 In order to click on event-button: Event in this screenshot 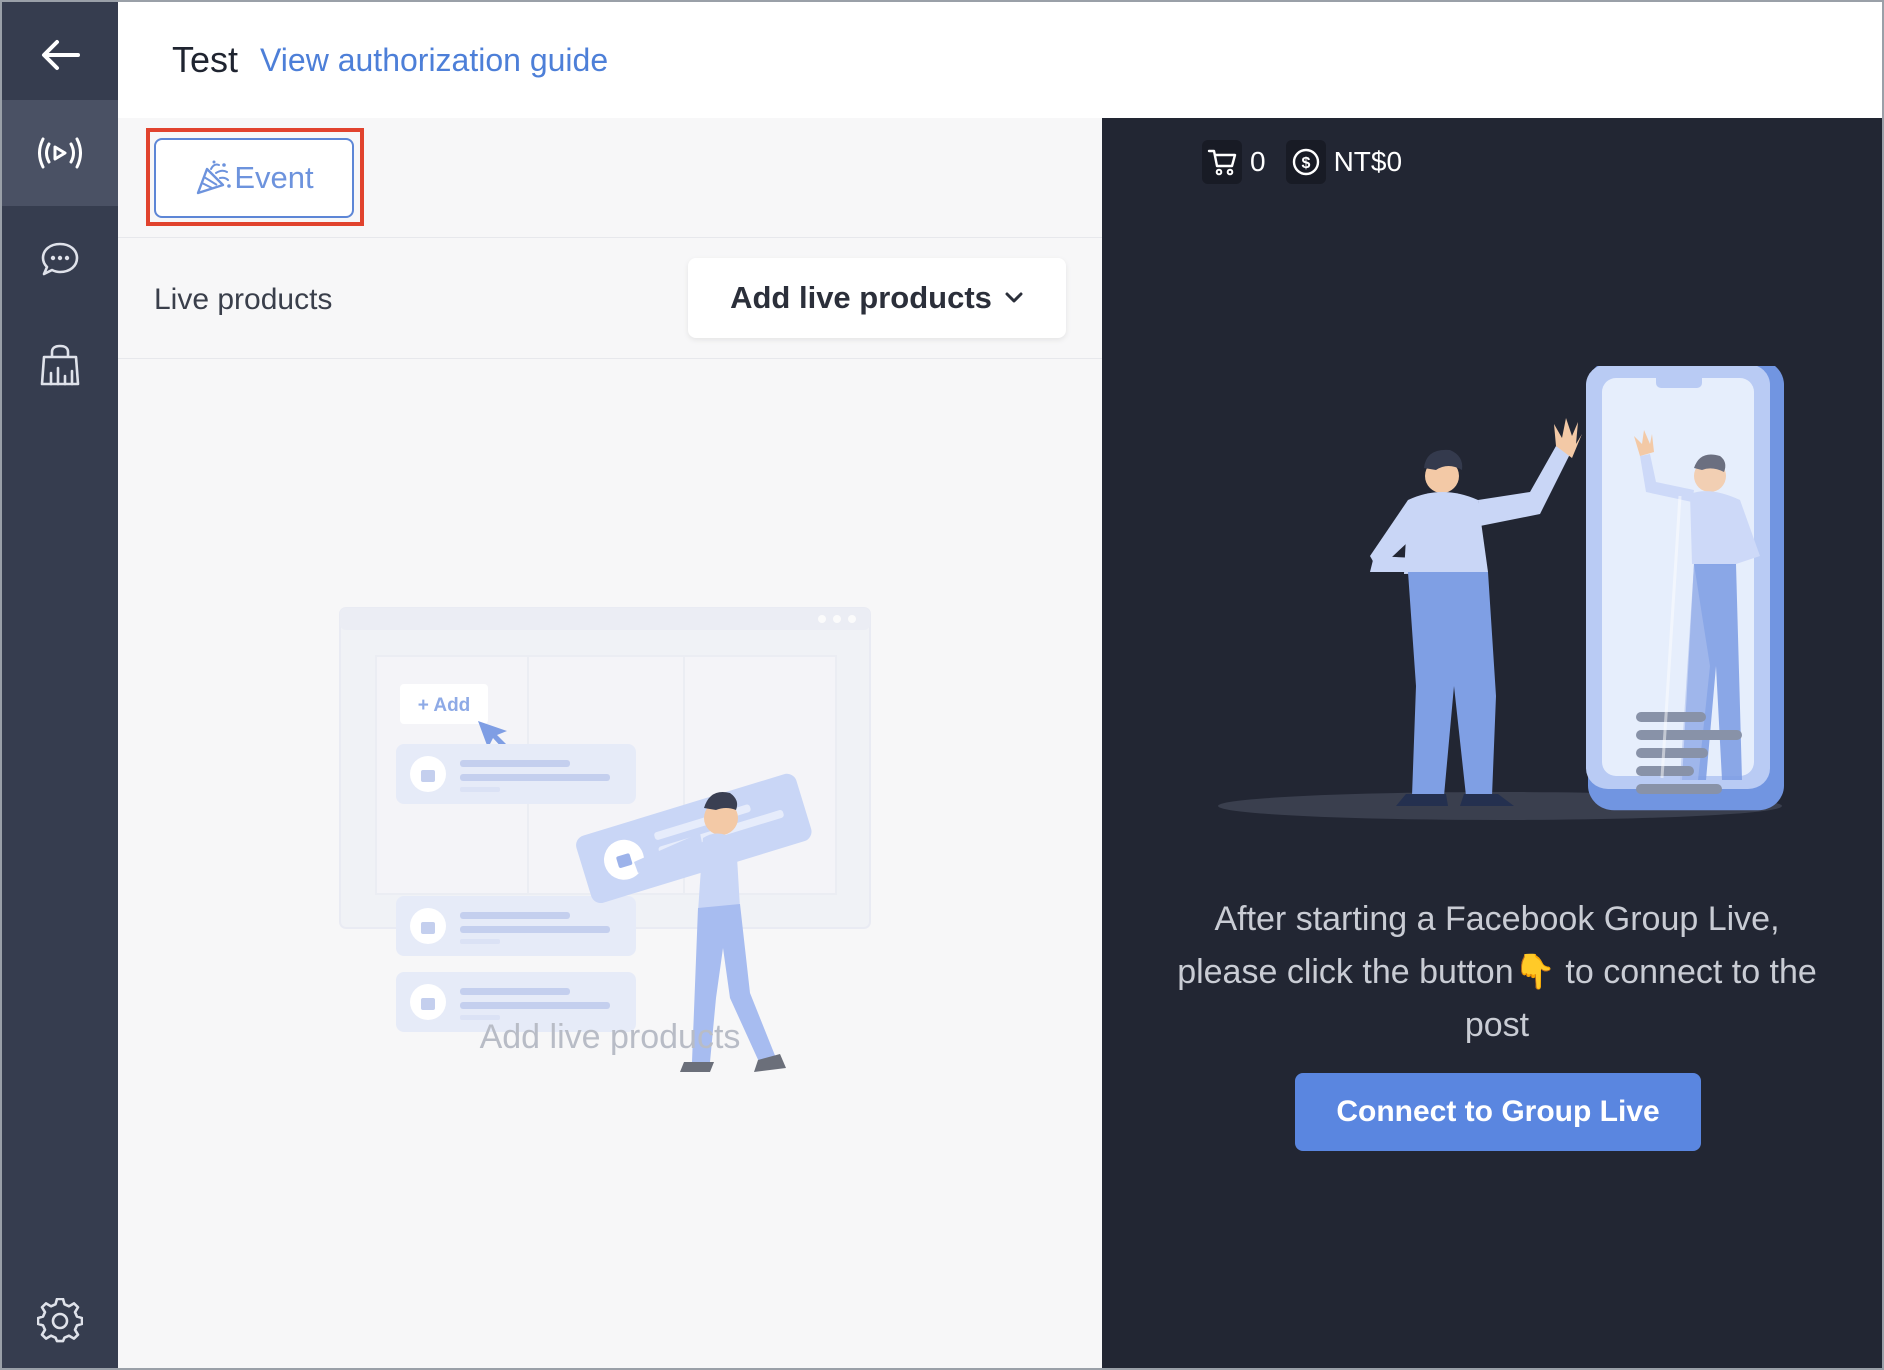, I will do `click(254, 178)`.